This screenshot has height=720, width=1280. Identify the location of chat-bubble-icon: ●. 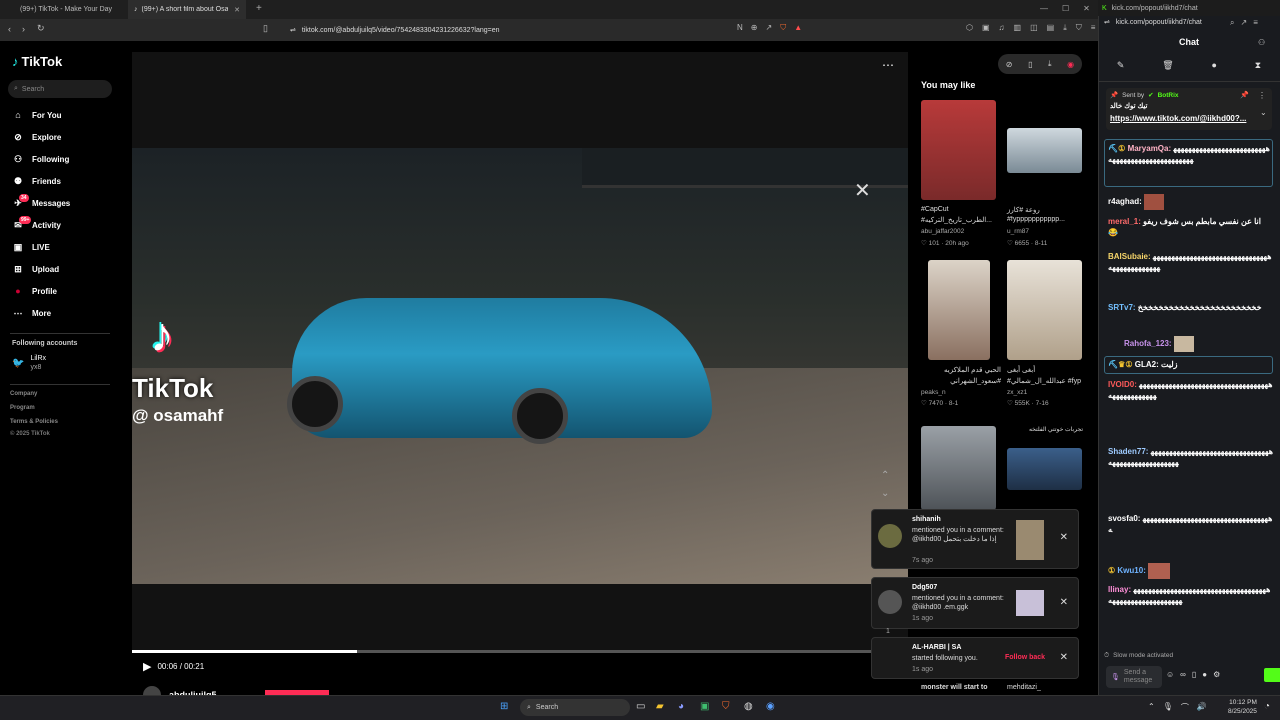
(1214, 65).